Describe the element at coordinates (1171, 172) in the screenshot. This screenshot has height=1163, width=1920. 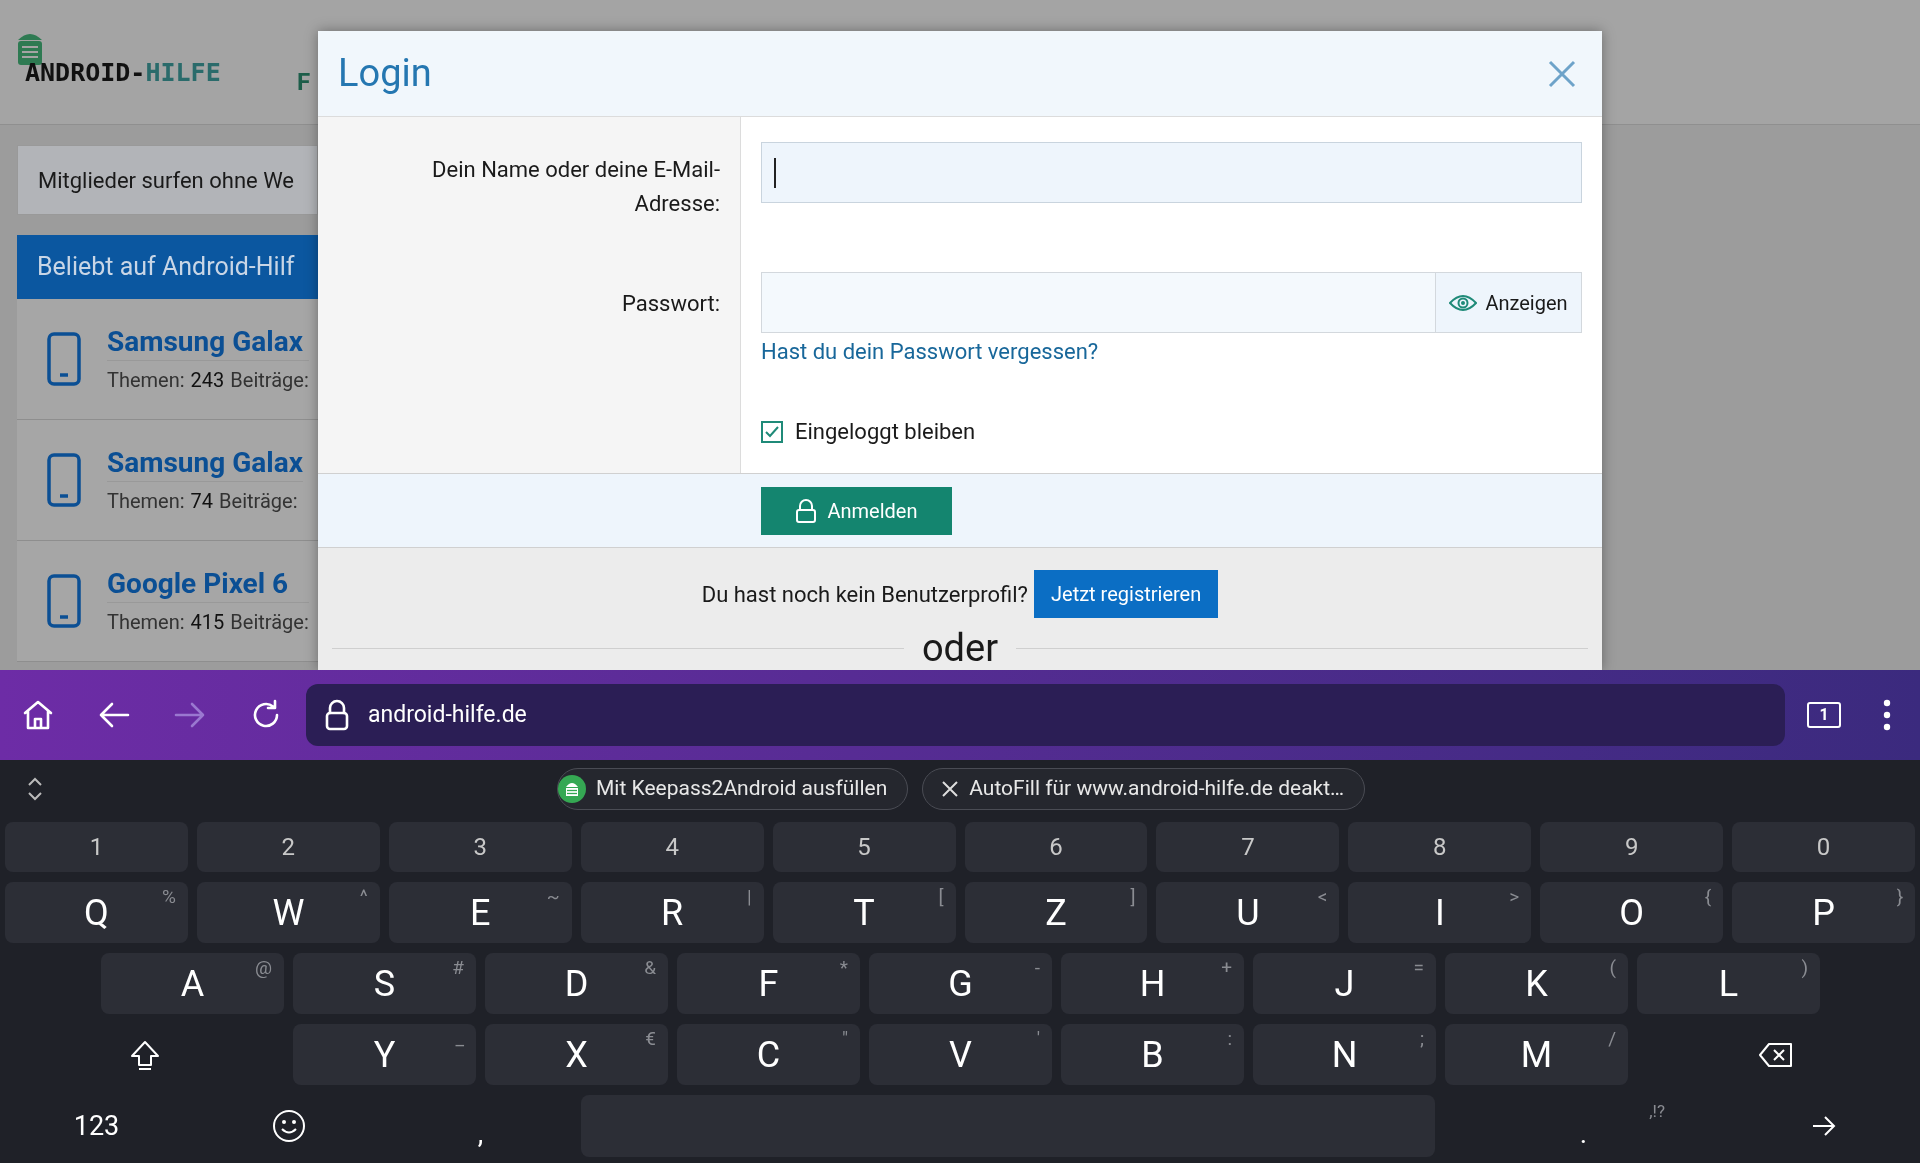
I see `name-input-field` at that location.